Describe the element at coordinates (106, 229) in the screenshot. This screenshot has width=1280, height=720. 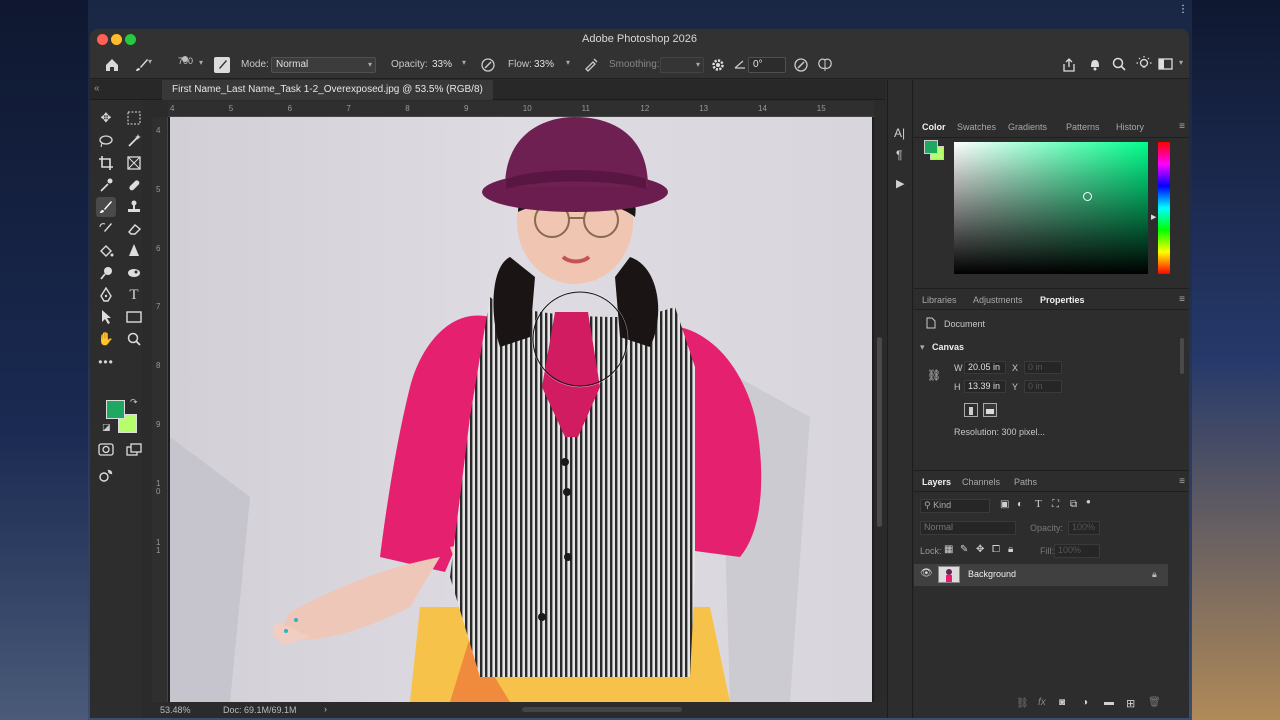
I see `history-brush-tool-icon` at that location.